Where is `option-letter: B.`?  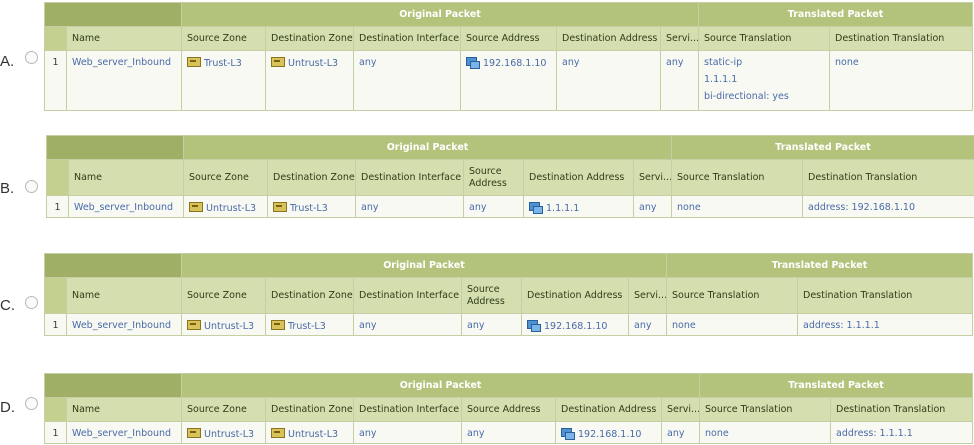
option-letter: B. is located at coordinates (7, 188).